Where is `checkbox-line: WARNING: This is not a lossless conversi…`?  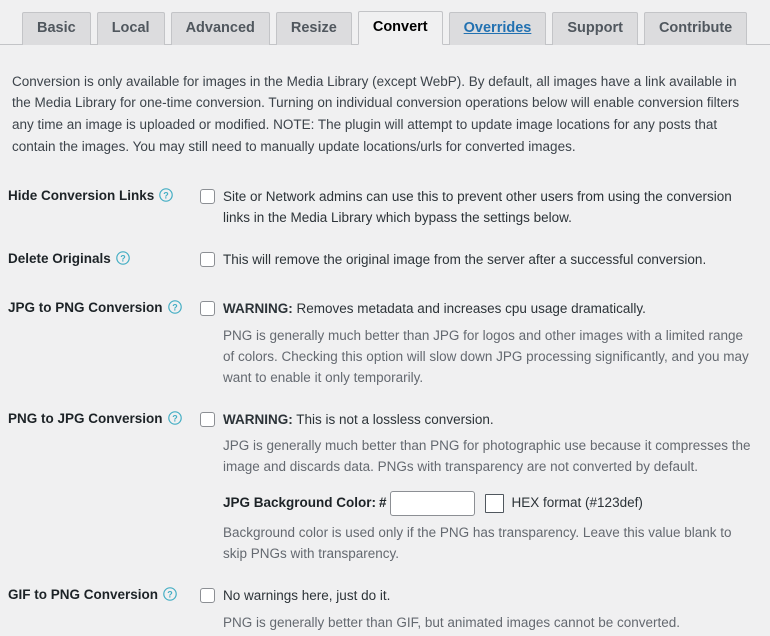 checkbox-line: WARNING: This is not a lossless conversi… is located at coordinates (477, 420).